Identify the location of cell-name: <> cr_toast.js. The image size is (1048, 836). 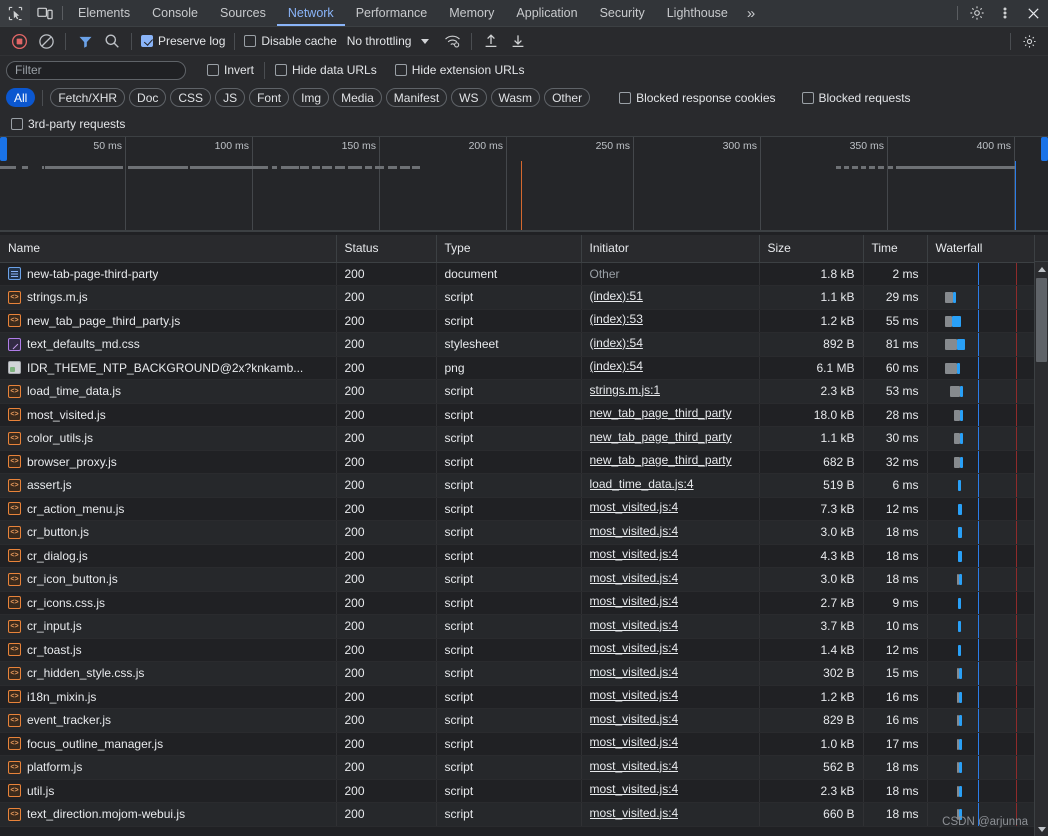
(168, 650).